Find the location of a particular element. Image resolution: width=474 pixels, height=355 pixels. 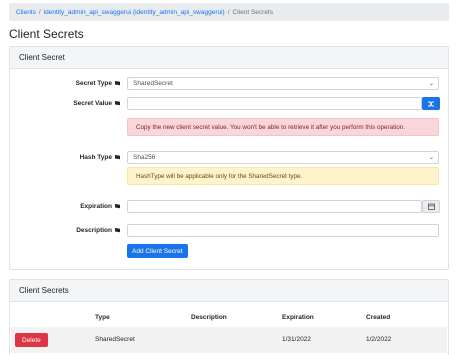

breadcrumb-item-current: Client Secrets is located at coordinates (252, 12).